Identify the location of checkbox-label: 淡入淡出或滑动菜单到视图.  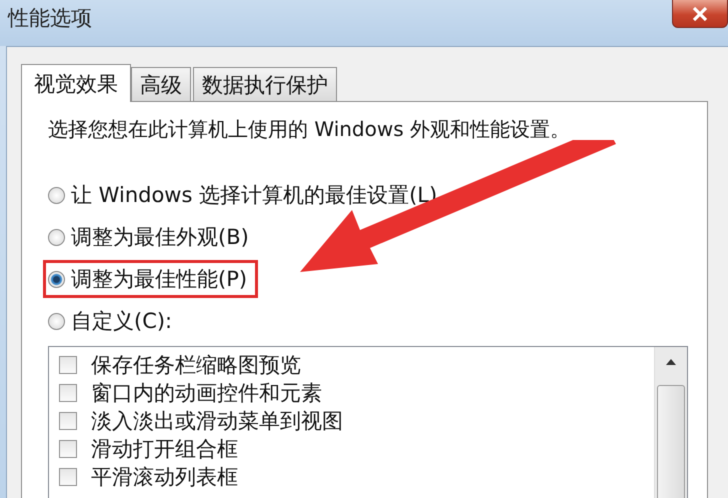
(217, 421).